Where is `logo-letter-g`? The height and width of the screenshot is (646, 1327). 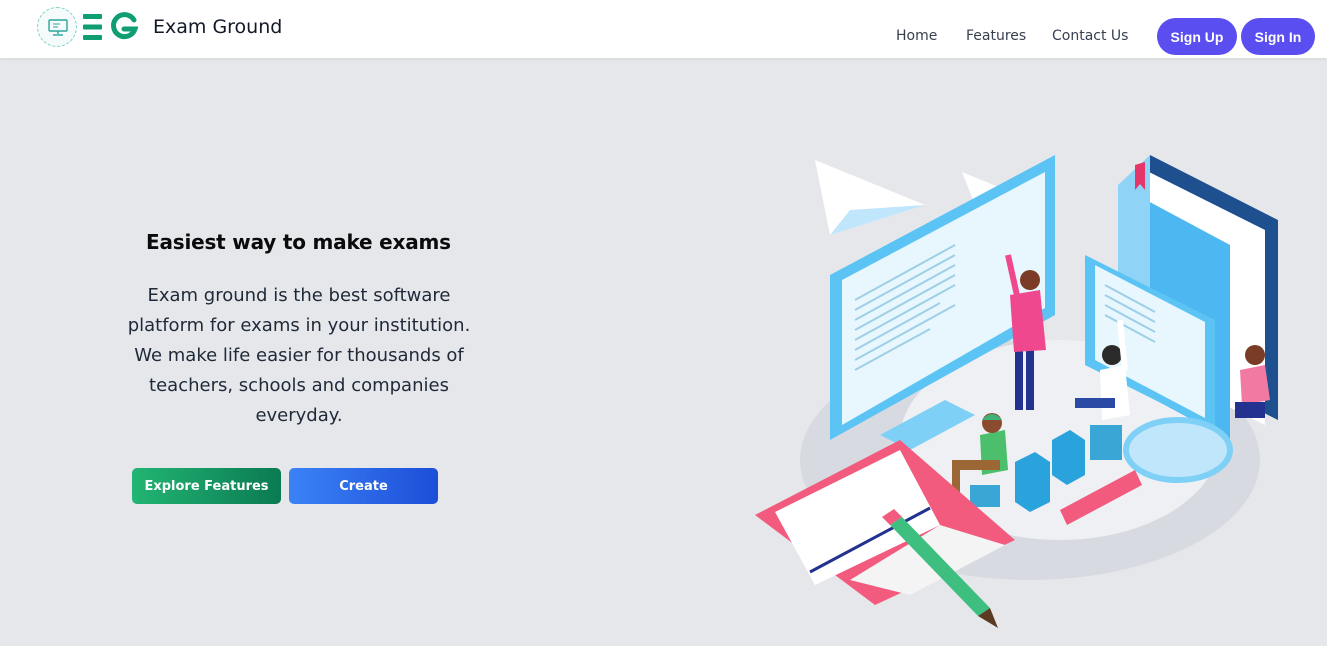
logo-letter-g is located at coordinates (124, 26).